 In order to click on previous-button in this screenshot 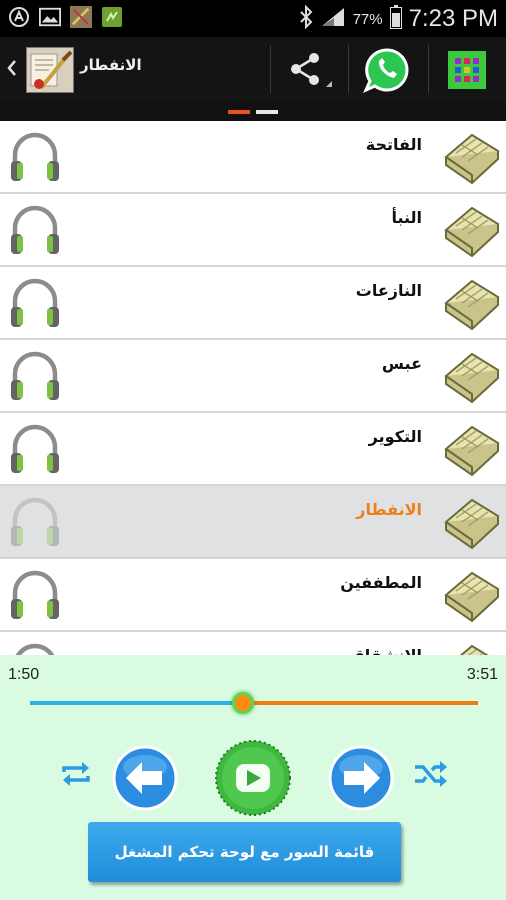, I will do `click(145, 778)`.